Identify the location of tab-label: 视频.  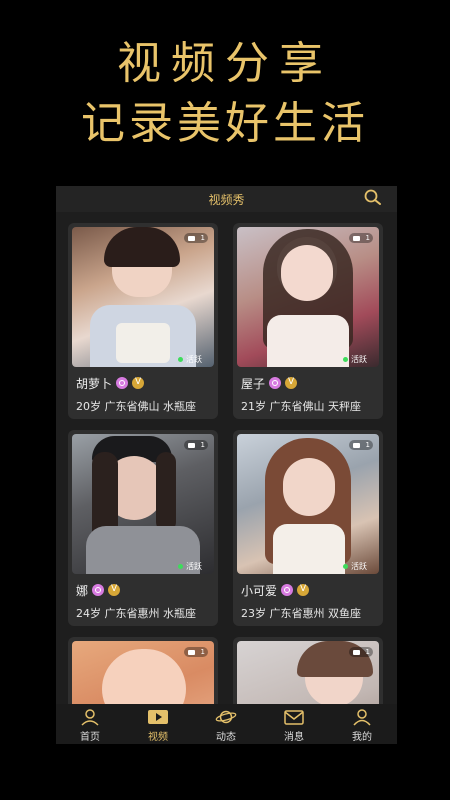
(158, 737).